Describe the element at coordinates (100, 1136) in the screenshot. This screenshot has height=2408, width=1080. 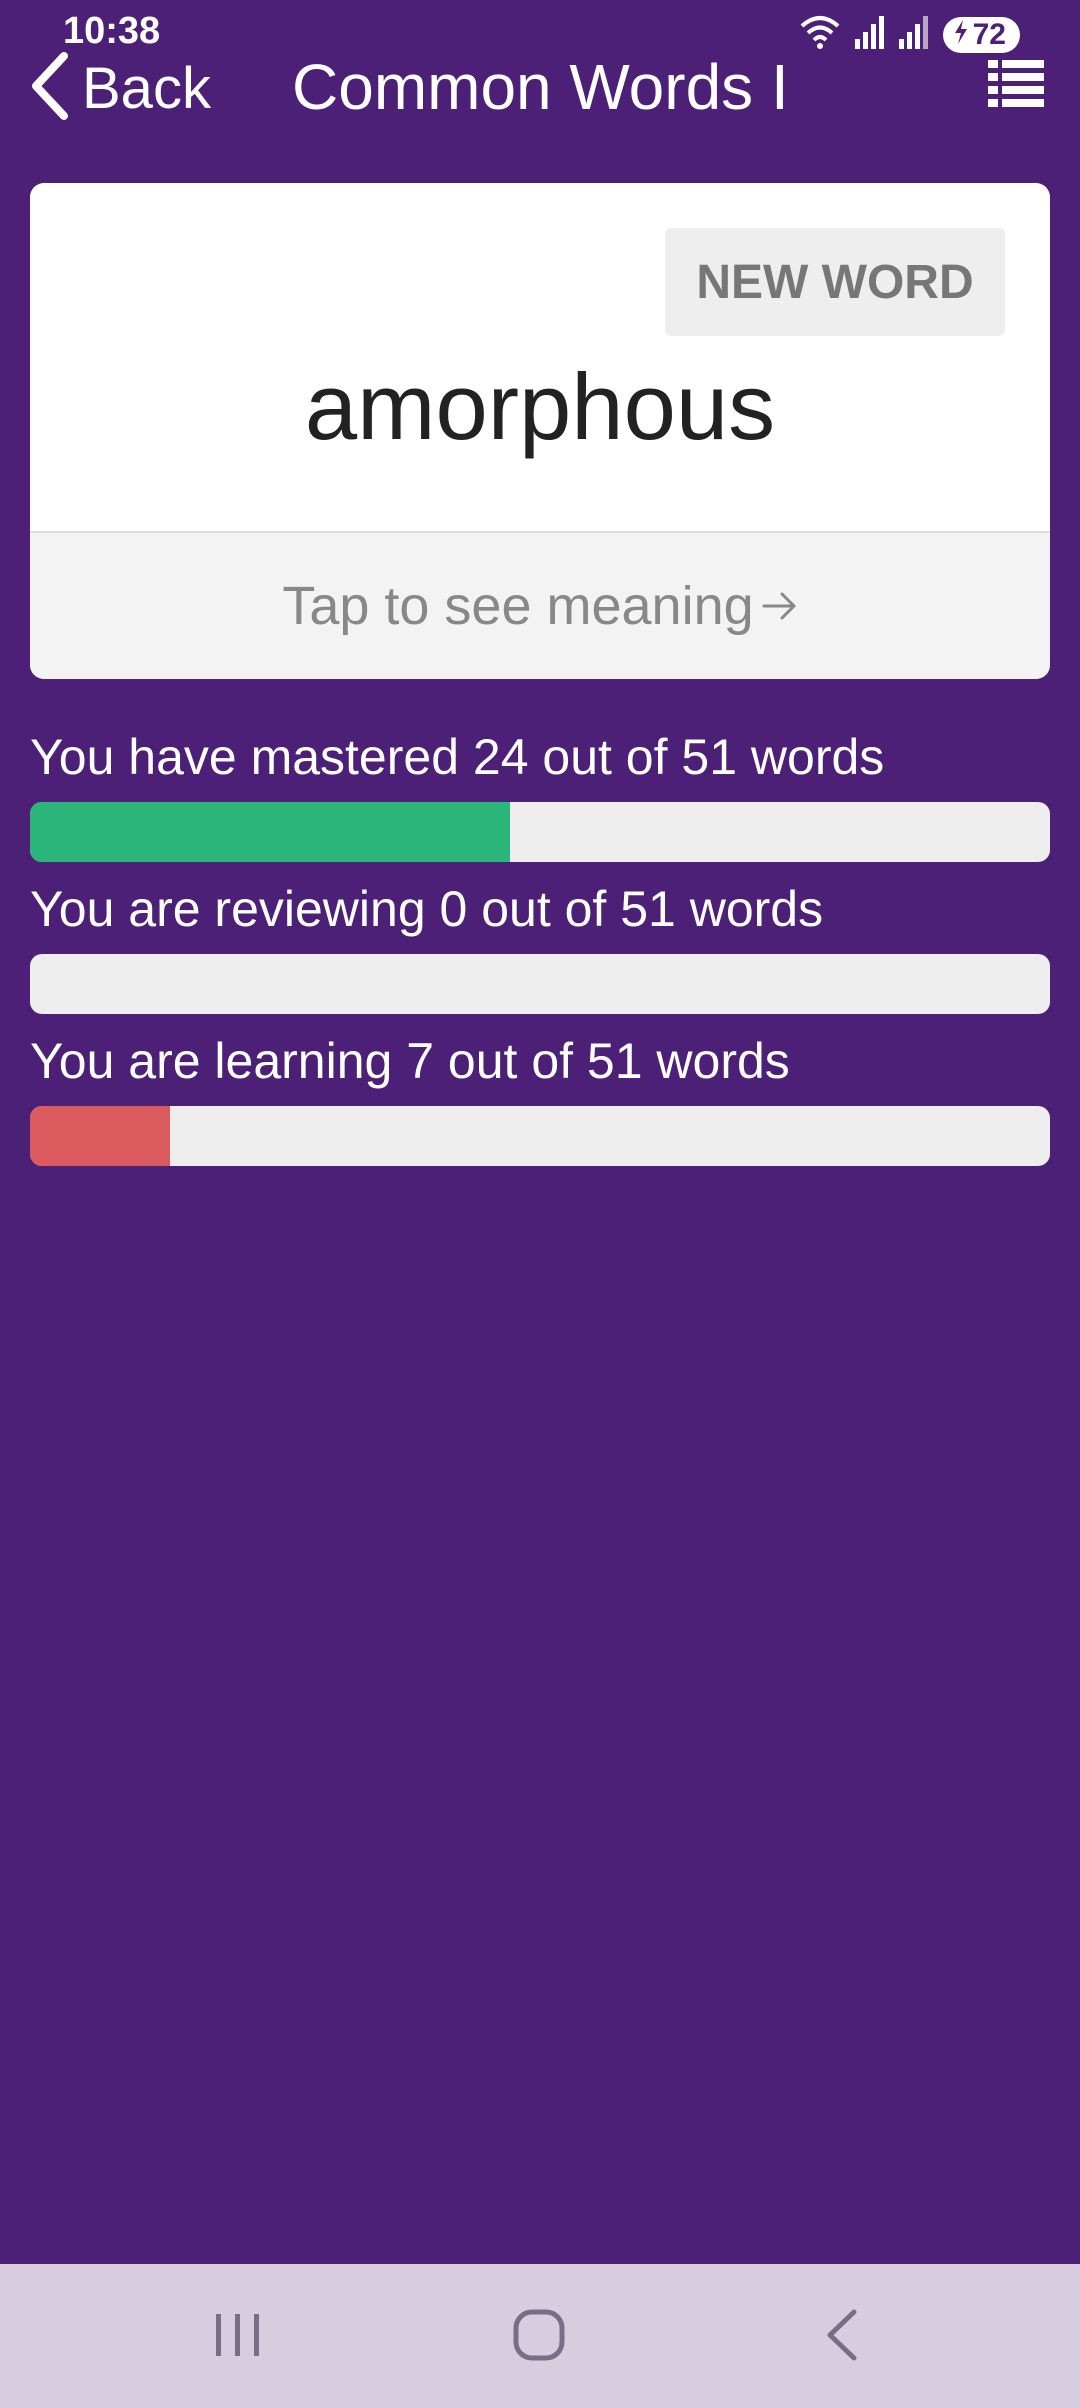
I see `learning-progress-fill` at that location.